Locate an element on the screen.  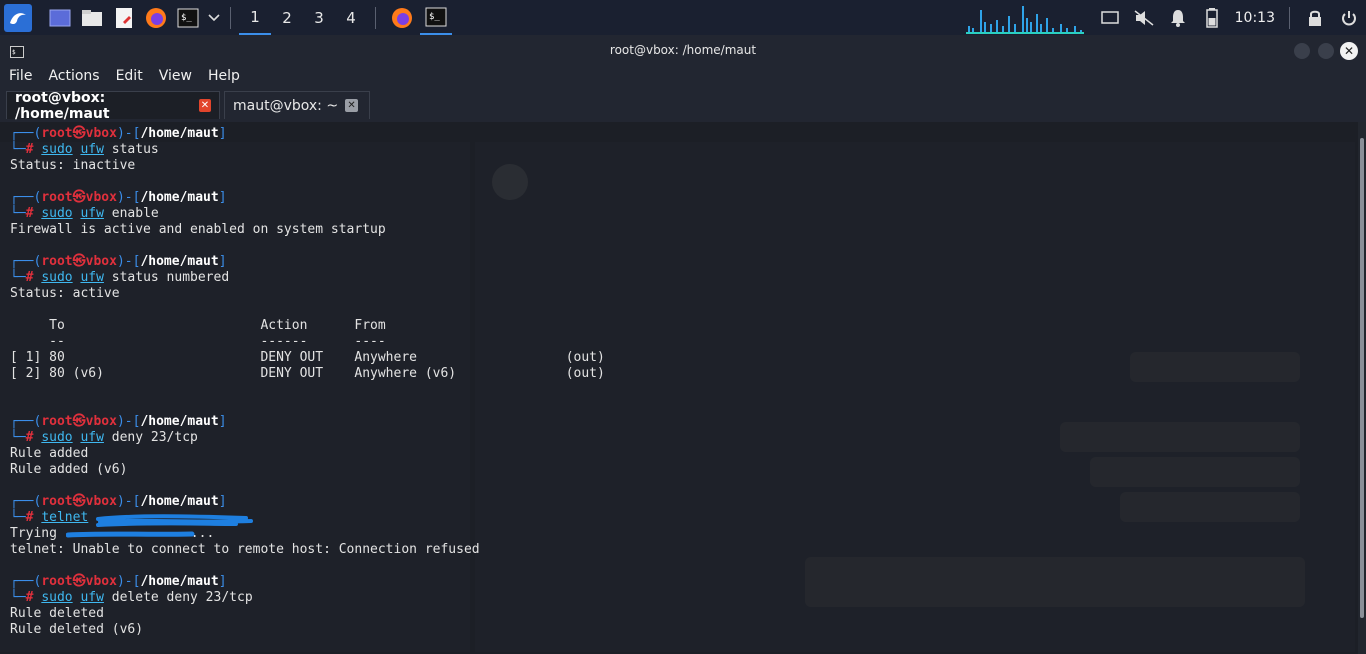
close-button: ✕ is located at coordinates (1349, 51).